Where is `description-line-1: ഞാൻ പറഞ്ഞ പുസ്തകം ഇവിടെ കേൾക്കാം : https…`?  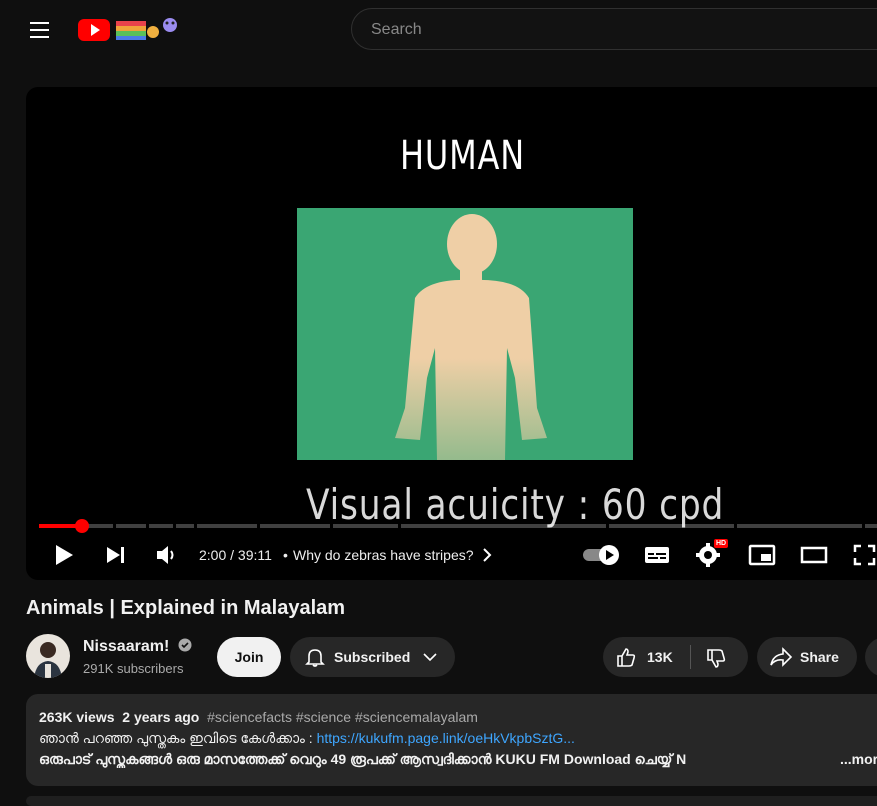
description-line-1: ഞാൻ പറഞ്ഞ പുസ്തകം ഇവിടെ കേൾക്കാം : https… is located at coordinates (307, 738).